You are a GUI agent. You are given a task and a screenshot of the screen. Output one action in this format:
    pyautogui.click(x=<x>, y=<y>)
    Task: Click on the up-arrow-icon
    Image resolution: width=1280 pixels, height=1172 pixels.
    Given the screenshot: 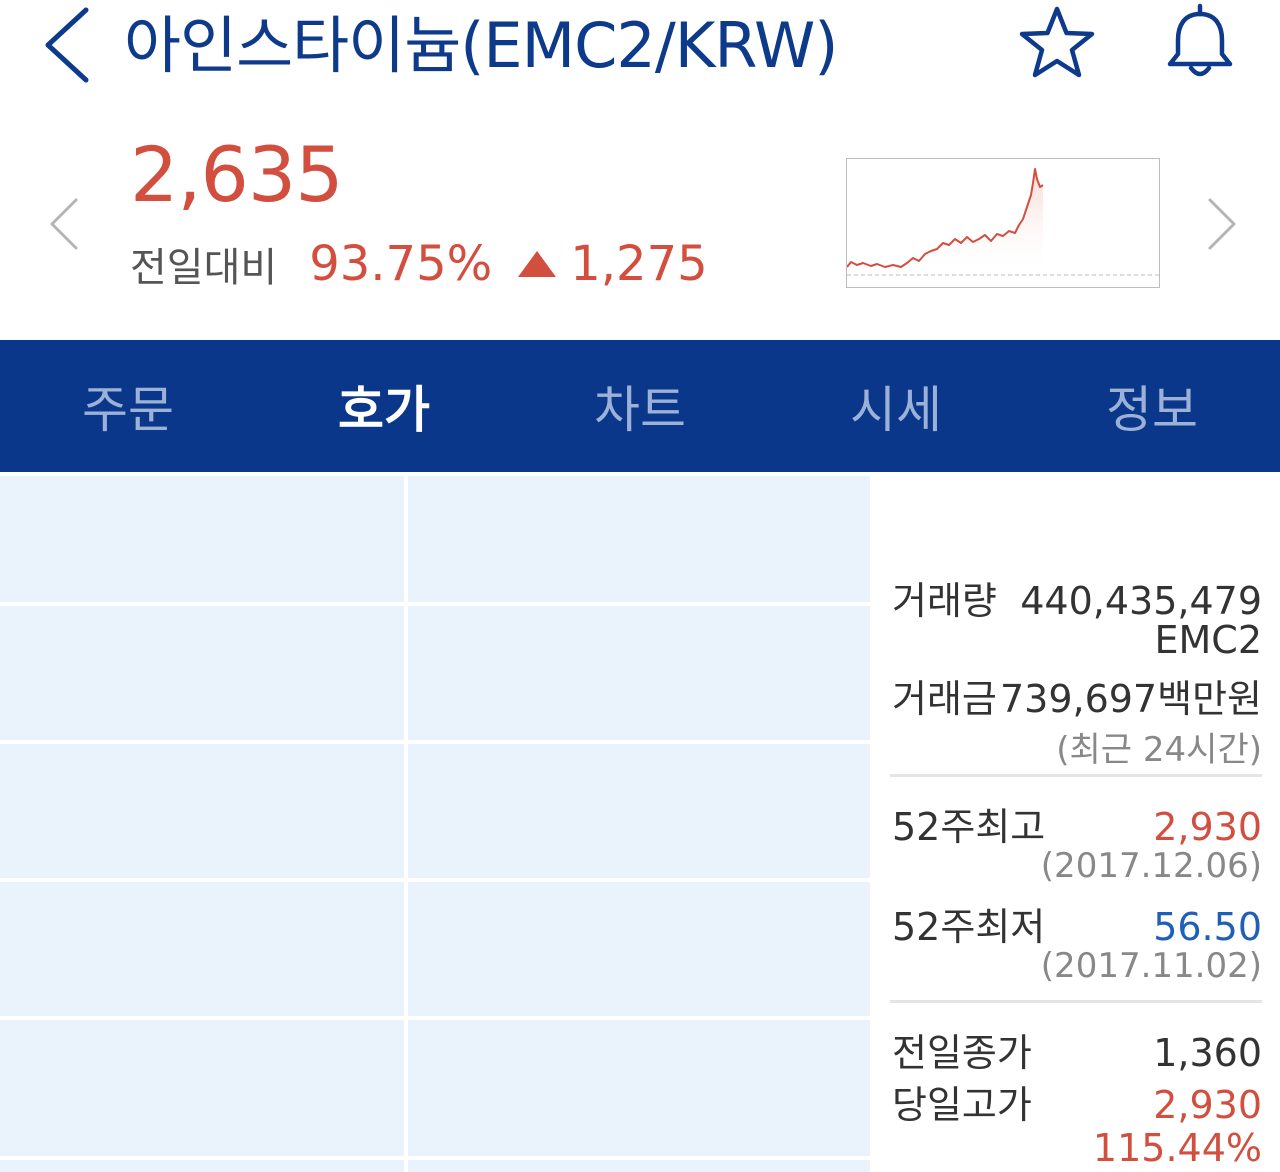 What is the action you would take?
    pyautogui.click(x=537, y=264)
    